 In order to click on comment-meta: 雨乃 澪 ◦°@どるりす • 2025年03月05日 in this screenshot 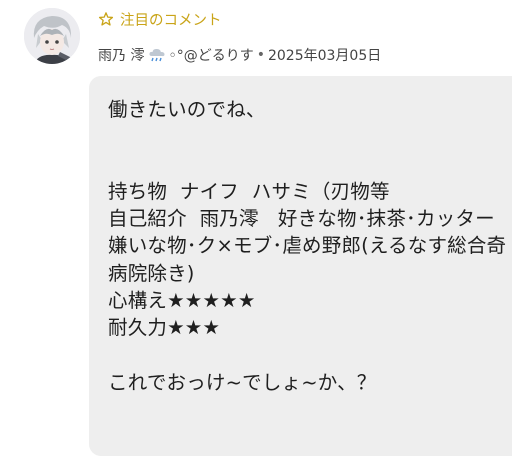, I will do `click(239, 55)`.